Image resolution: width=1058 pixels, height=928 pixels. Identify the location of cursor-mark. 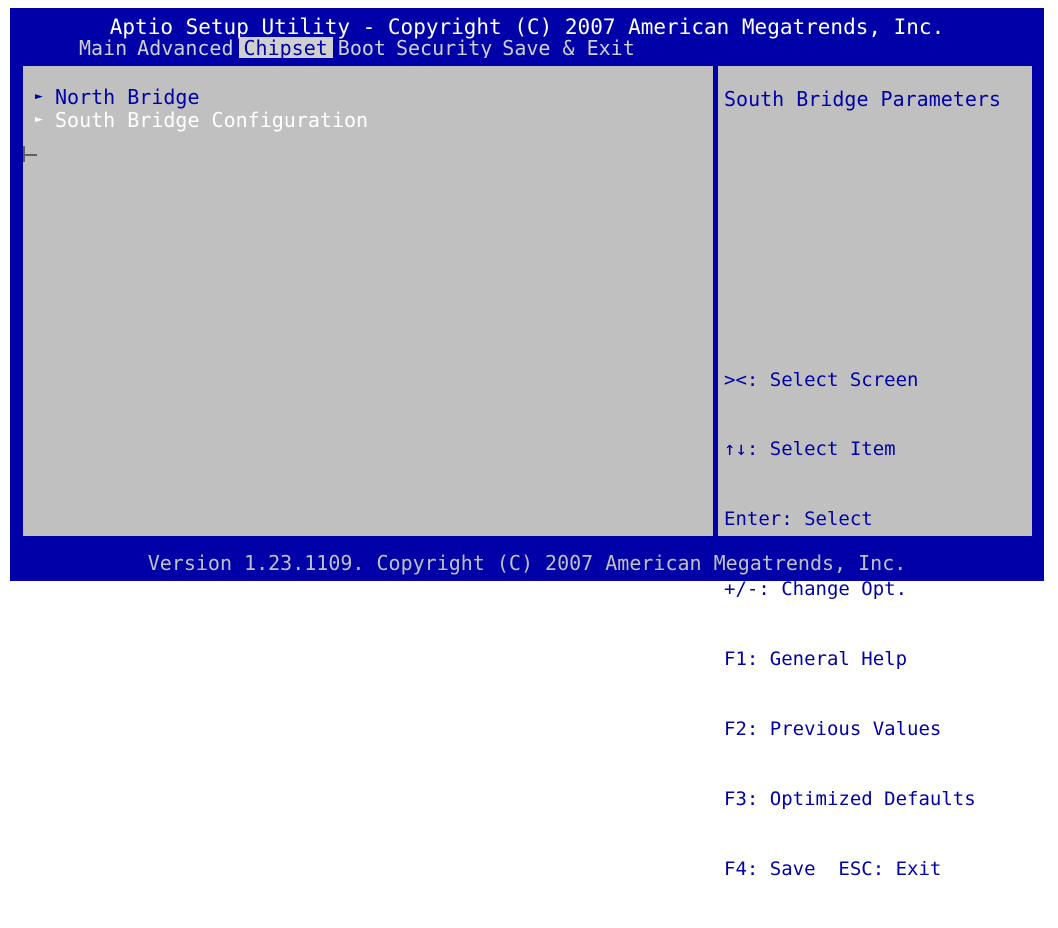
(30, 155).